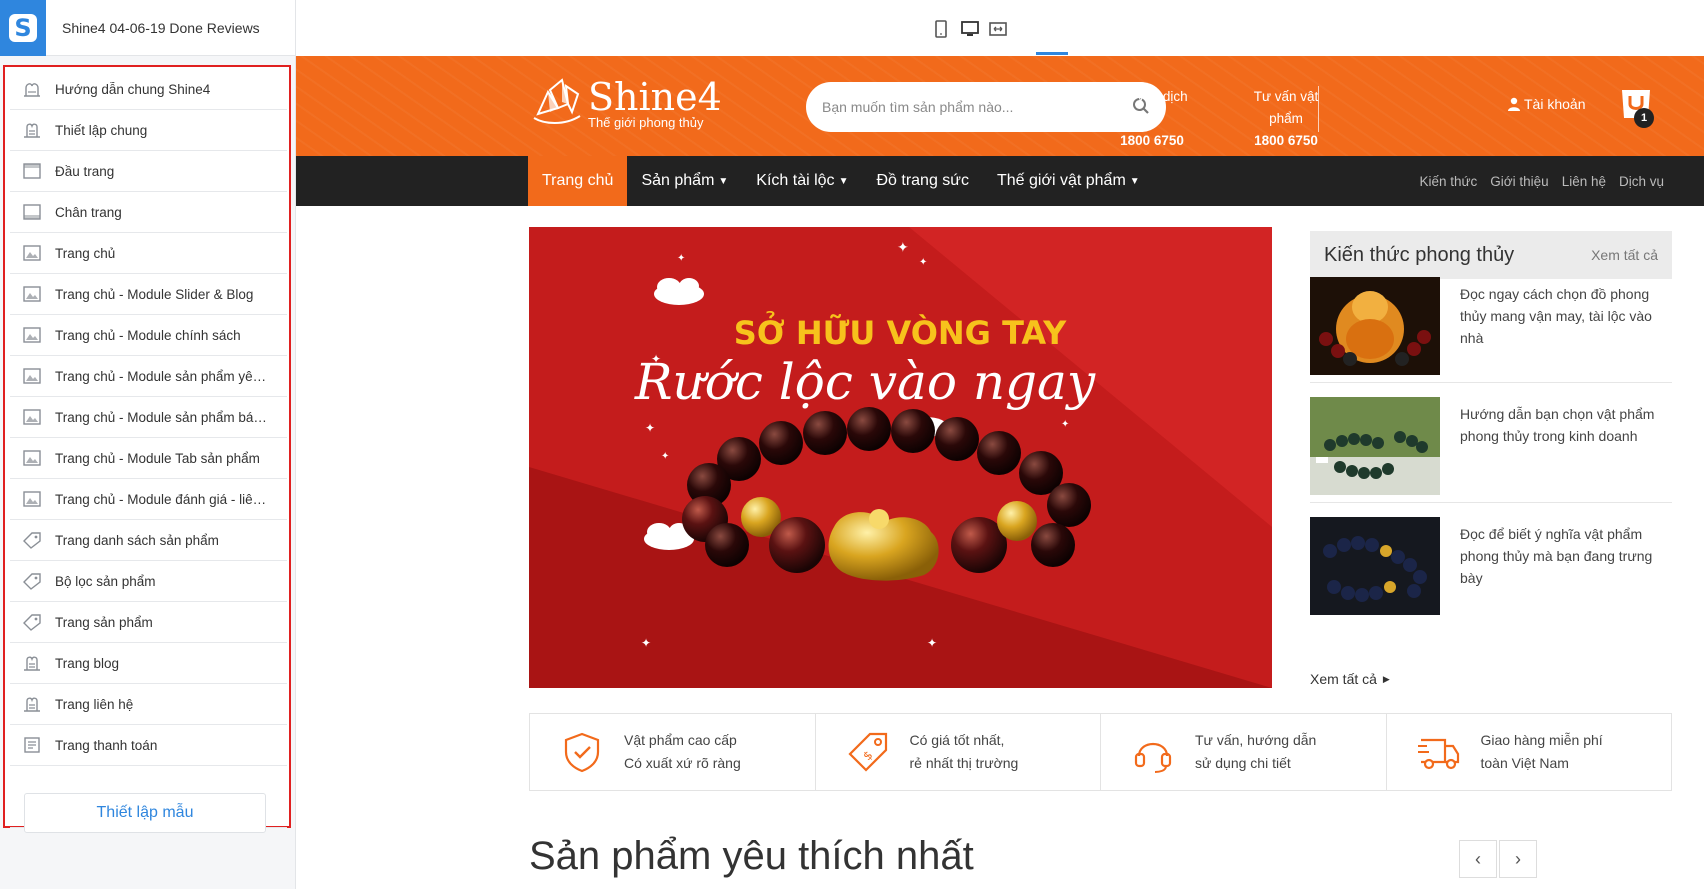 This screenshot has height=889, width=1704. Describe the element at coordinates (941, 29) in the screenshot. I see `mobile-view-icon` at that location.